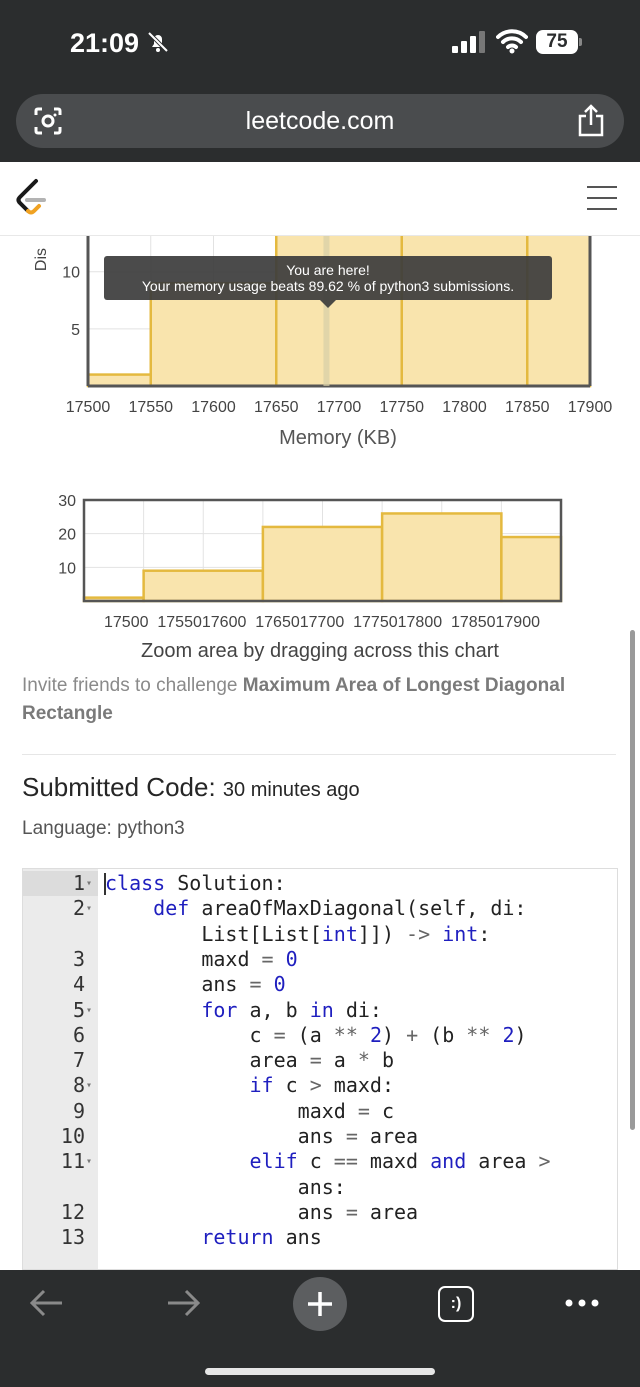 The height and width of the screenshot is (1387, 640). What do you see at coordinates (119, 787) in the screenshot?
I see `submitted-label: Submitted Code:` at bounding box center [119, 787].